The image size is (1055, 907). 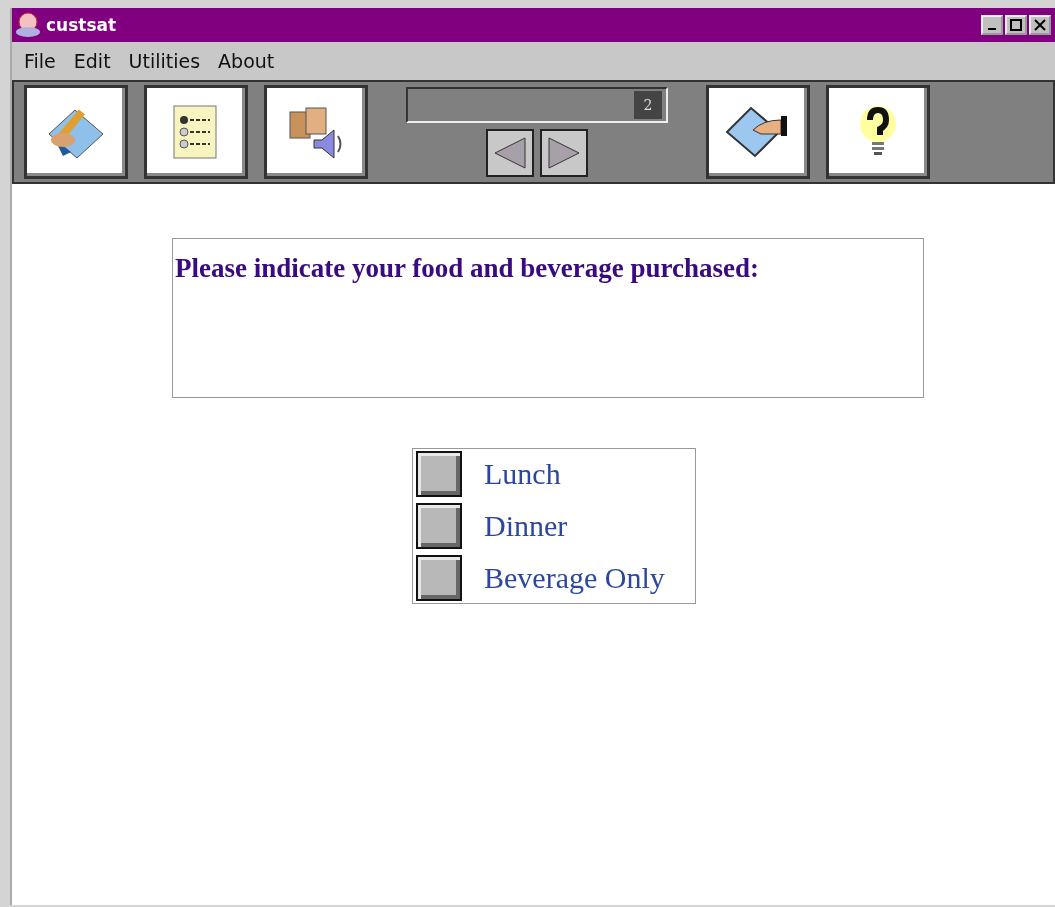 What do you see at coordinates (992, 29) in the screenshot?
I see `minimize-icon` at bounding box center [992, 29].